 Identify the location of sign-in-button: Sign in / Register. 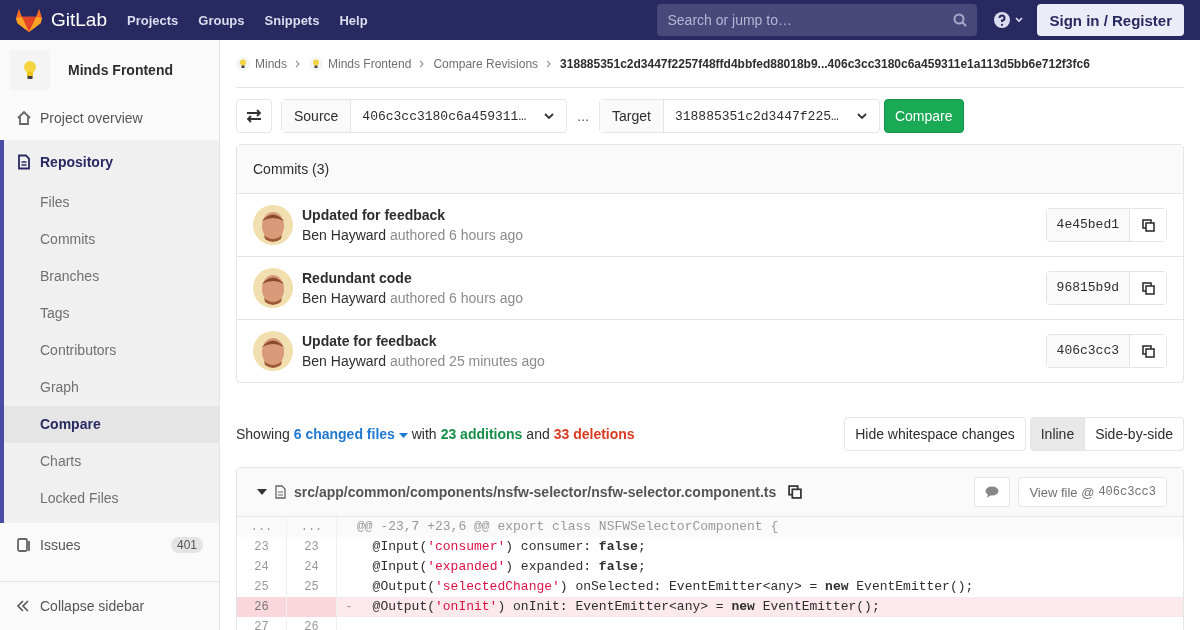
(1110, 20).